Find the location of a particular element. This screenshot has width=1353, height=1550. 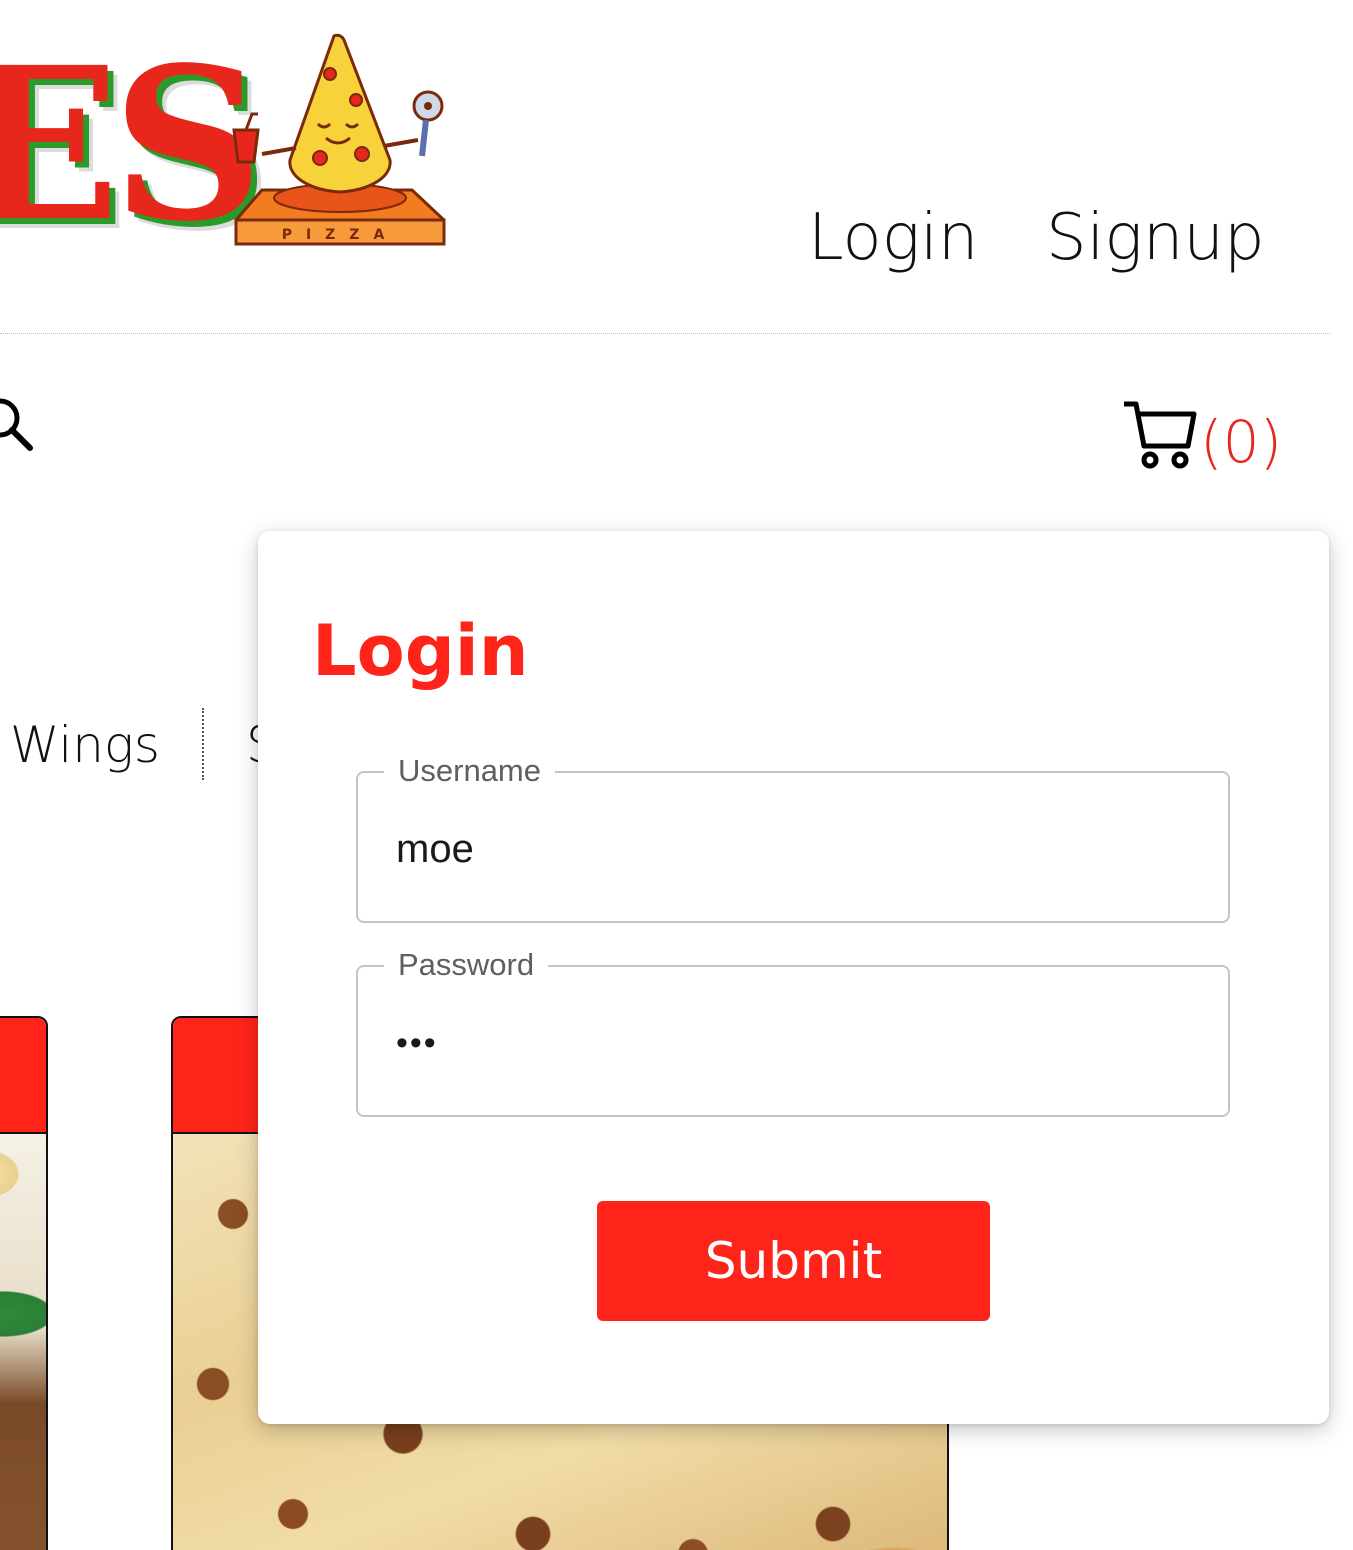

nav-login-link: Login is located at coordinates (893, 238).